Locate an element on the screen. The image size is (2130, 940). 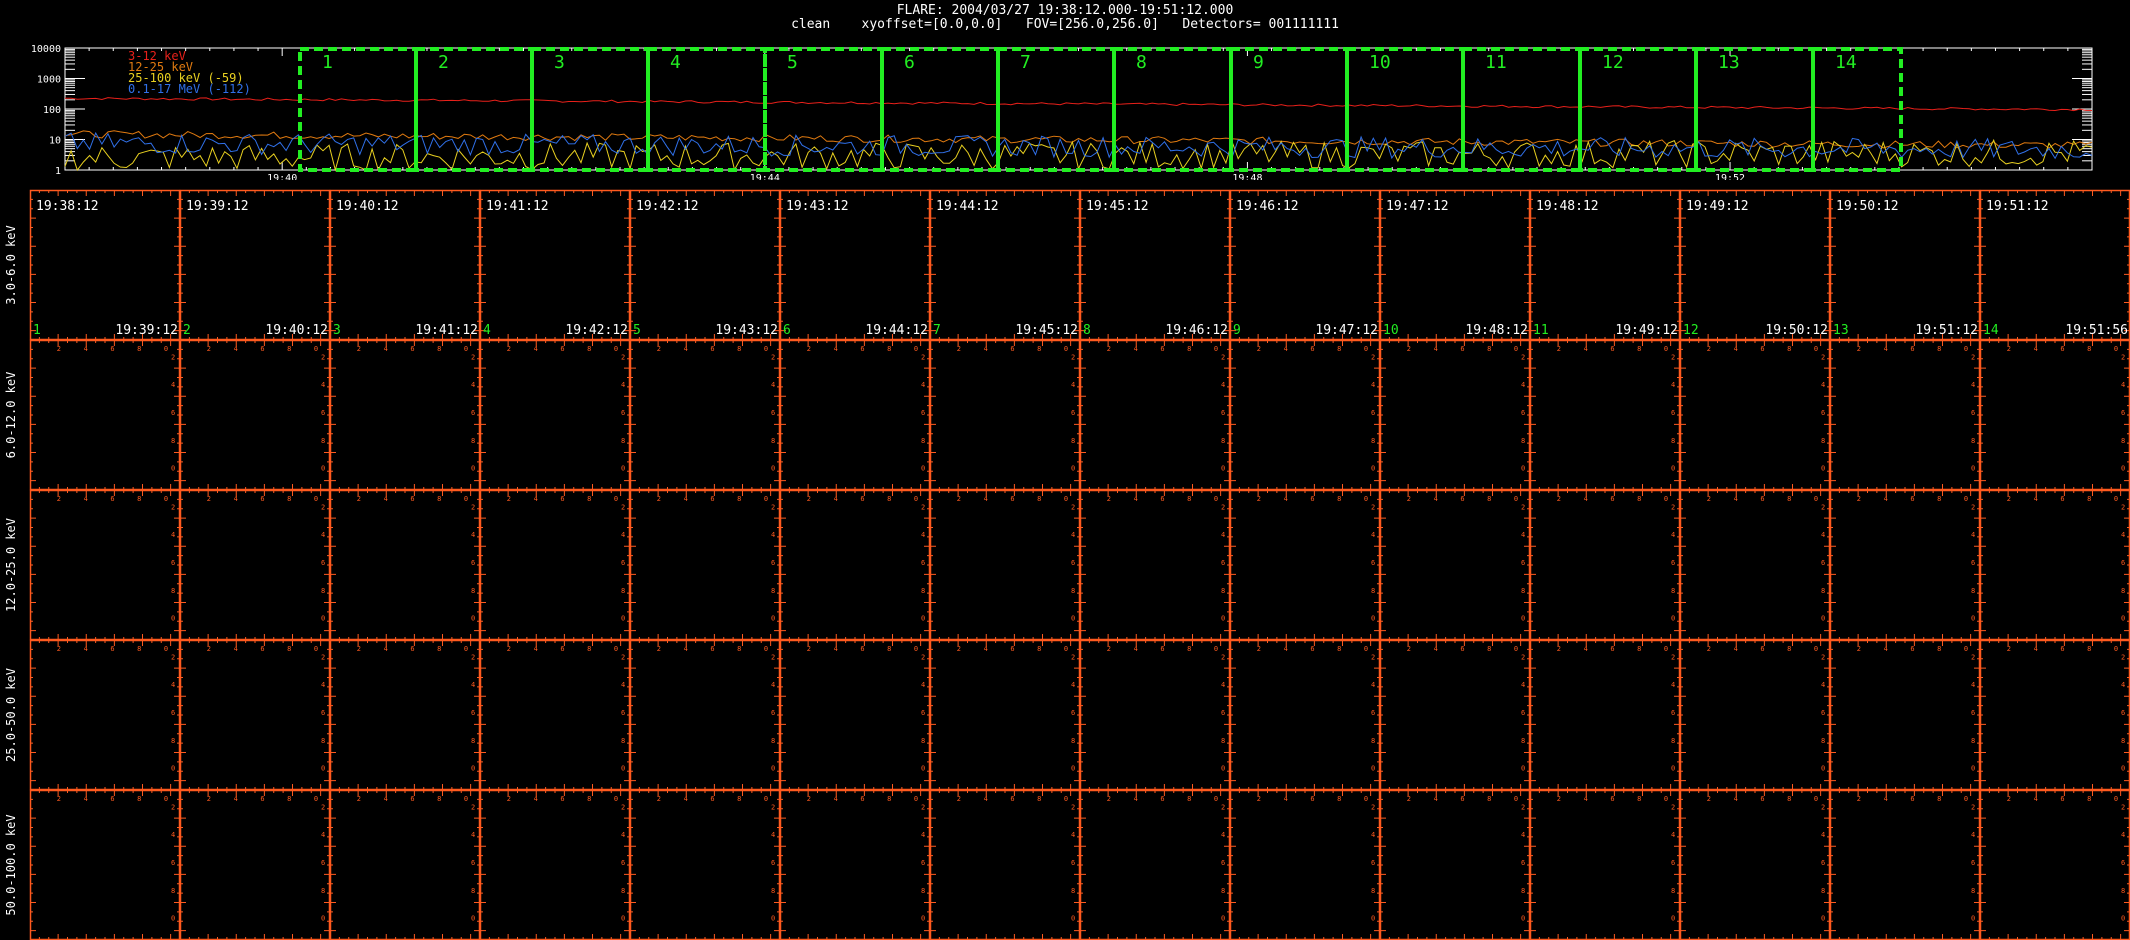
panel-number: 1 is located at coordinates (37, 330).